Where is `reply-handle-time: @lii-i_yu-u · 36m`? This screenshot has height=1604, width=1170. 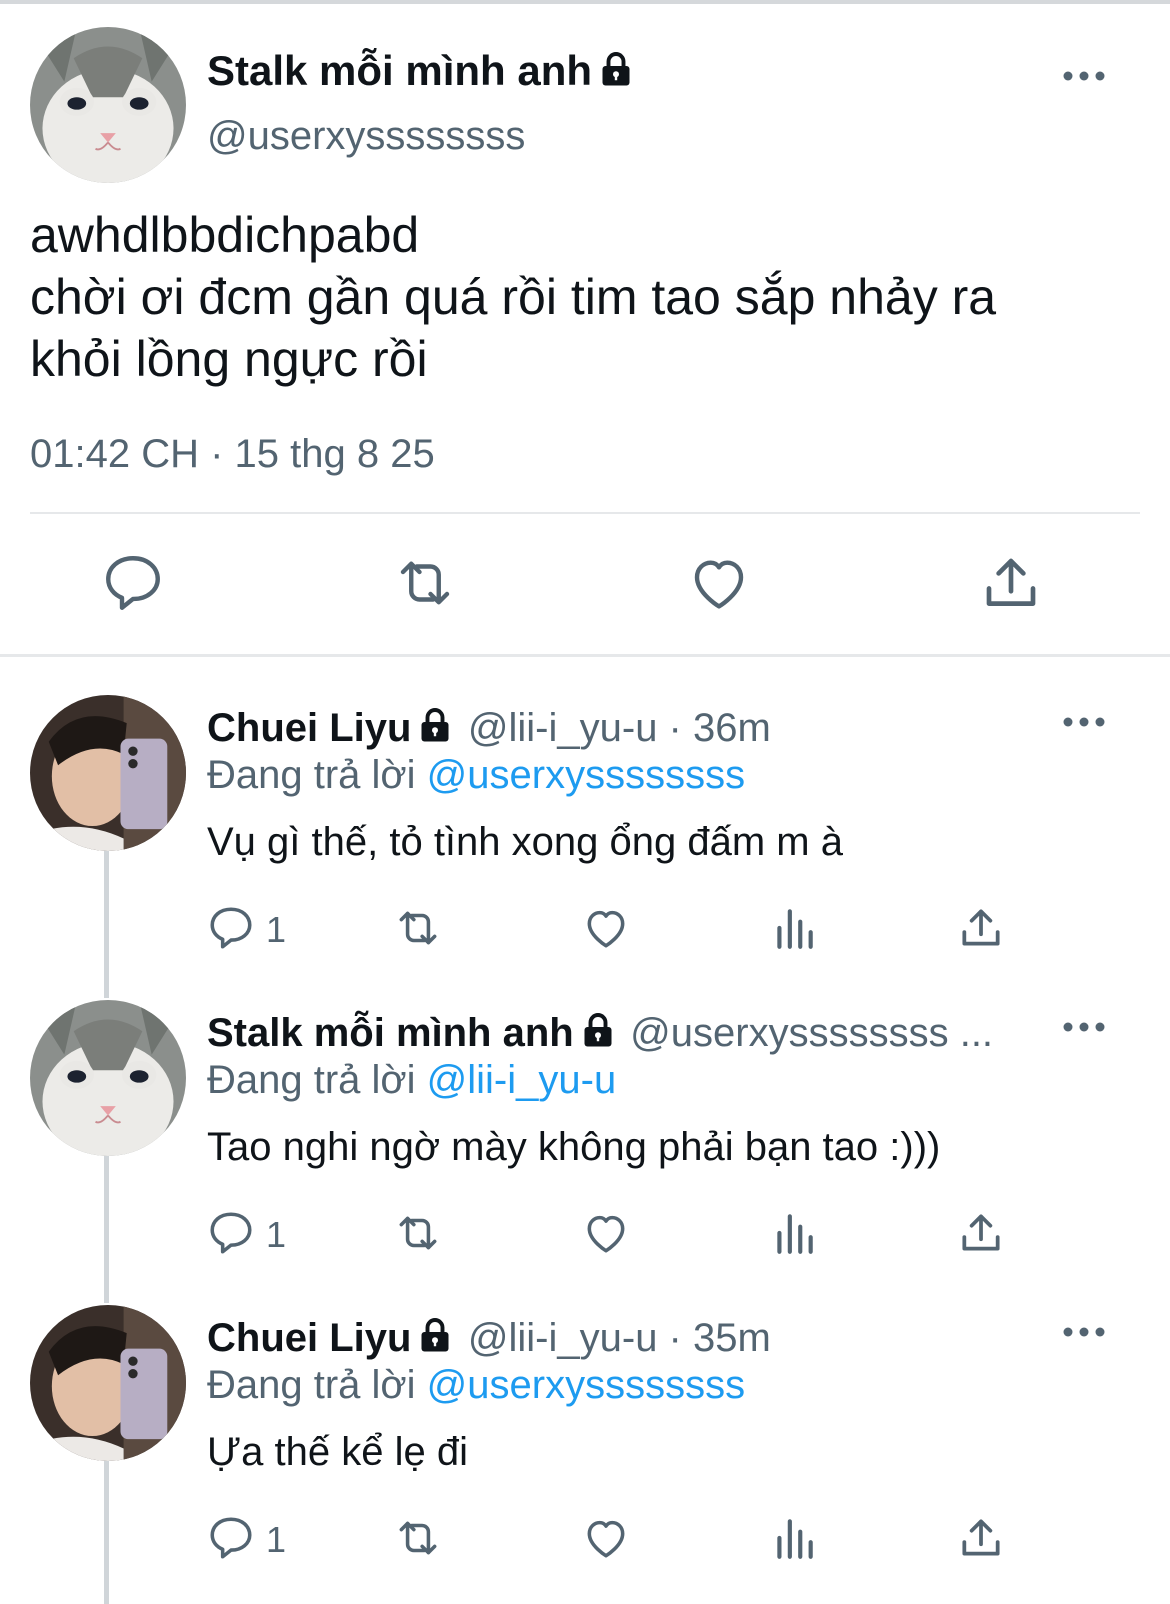 reply-handle-time: @lii-i_yu-u · 36m is located at coordinates (619, 728).